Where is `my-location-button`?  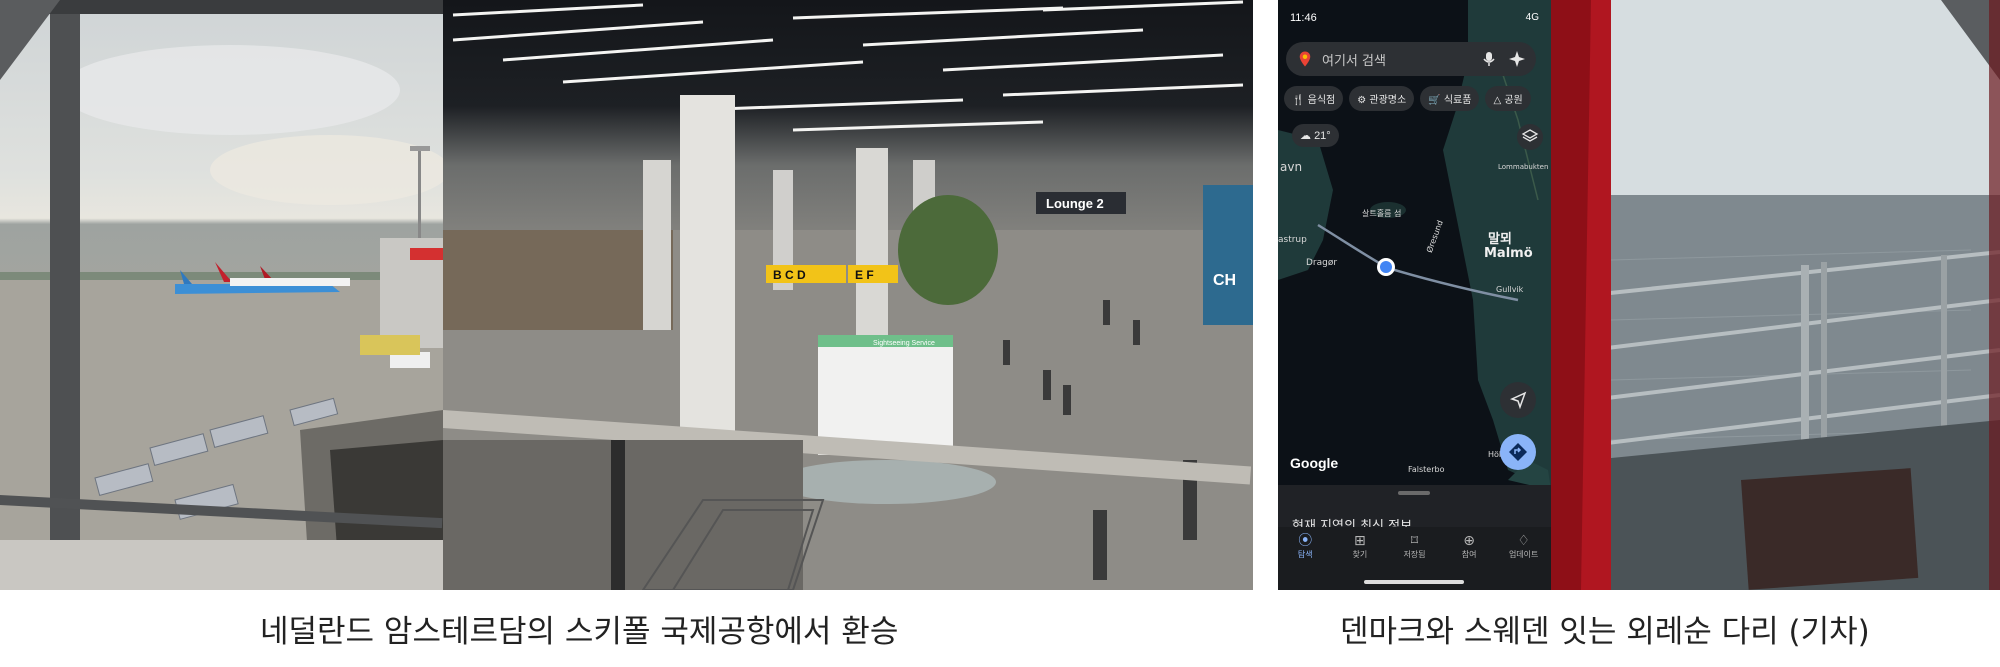
my-location-button is located at coordinates (1518, 400).